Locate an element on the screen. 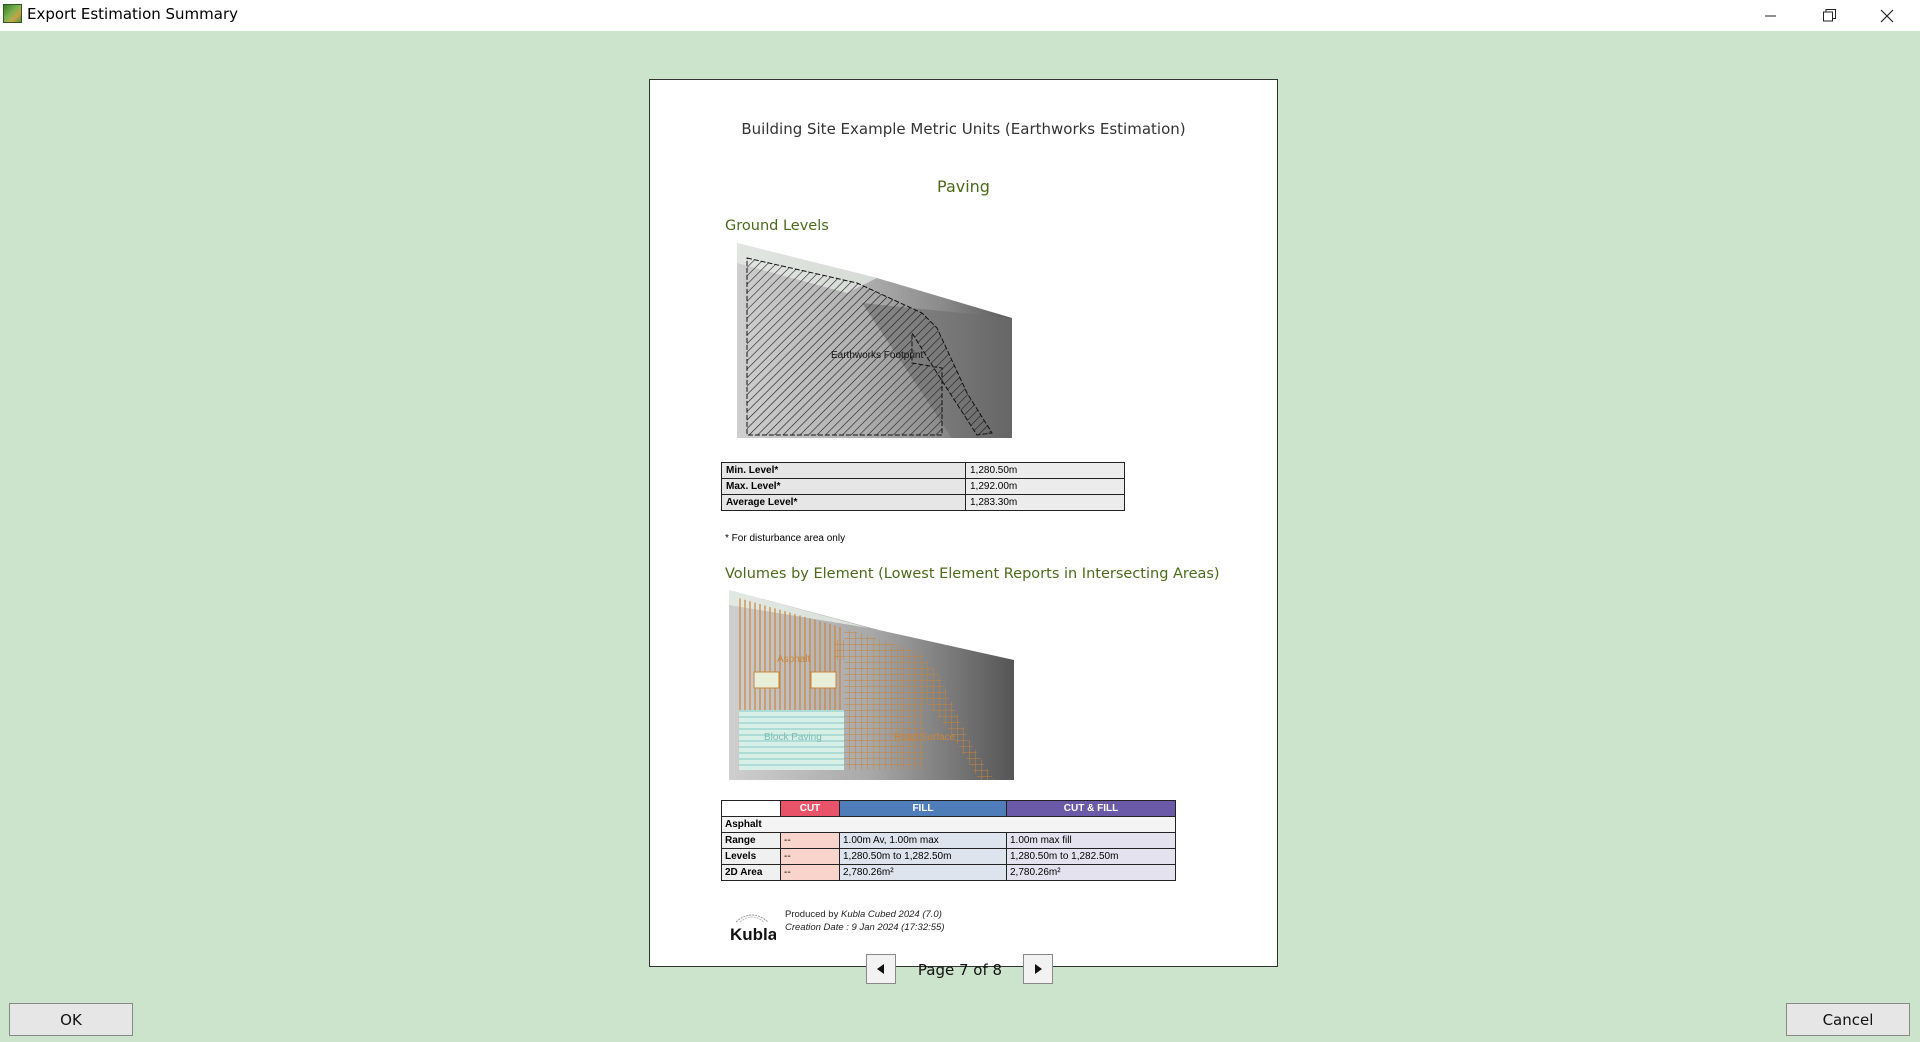 The height and width of the screenshot is (1042, 1920). road-surface-label: Road Surface is located at coordinates (925, 737).